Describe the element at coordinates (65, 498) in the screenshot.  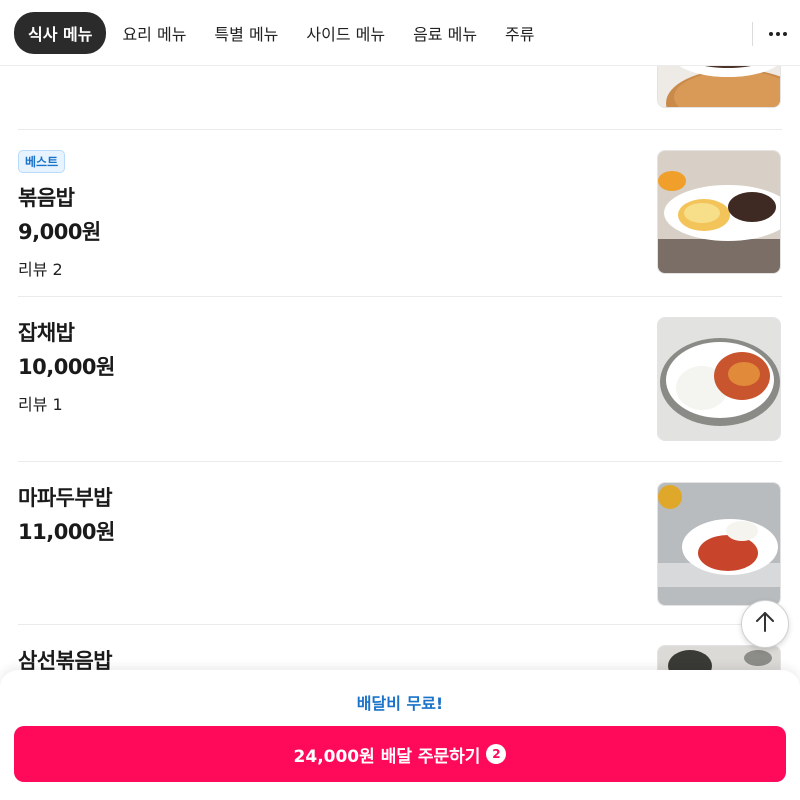
I see `menu-item-name: 마파두부밥` at that location.